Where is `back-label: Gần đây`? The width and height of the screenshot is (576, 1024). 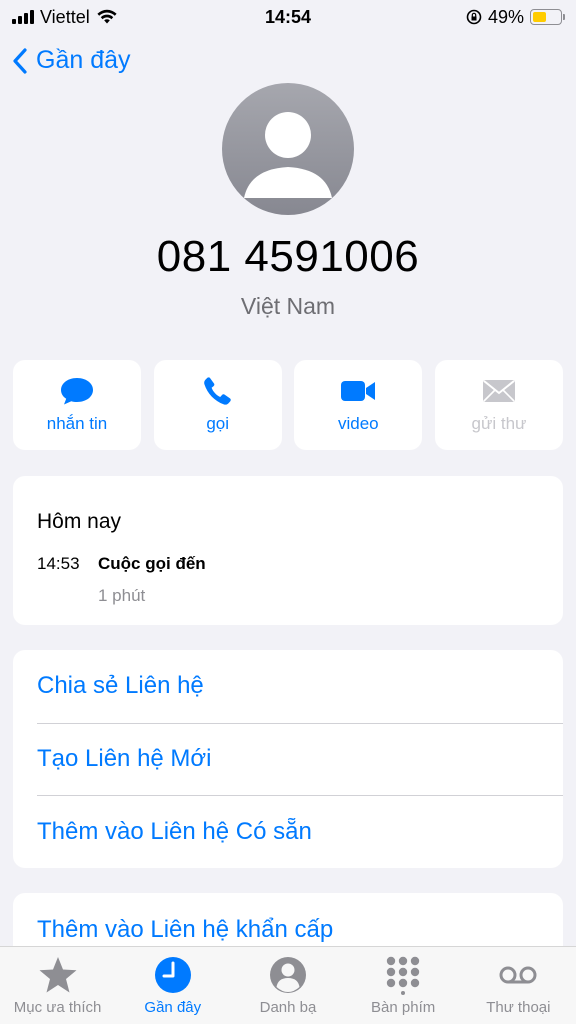
back-label: Gần đây is located at coordinates (83, 60).